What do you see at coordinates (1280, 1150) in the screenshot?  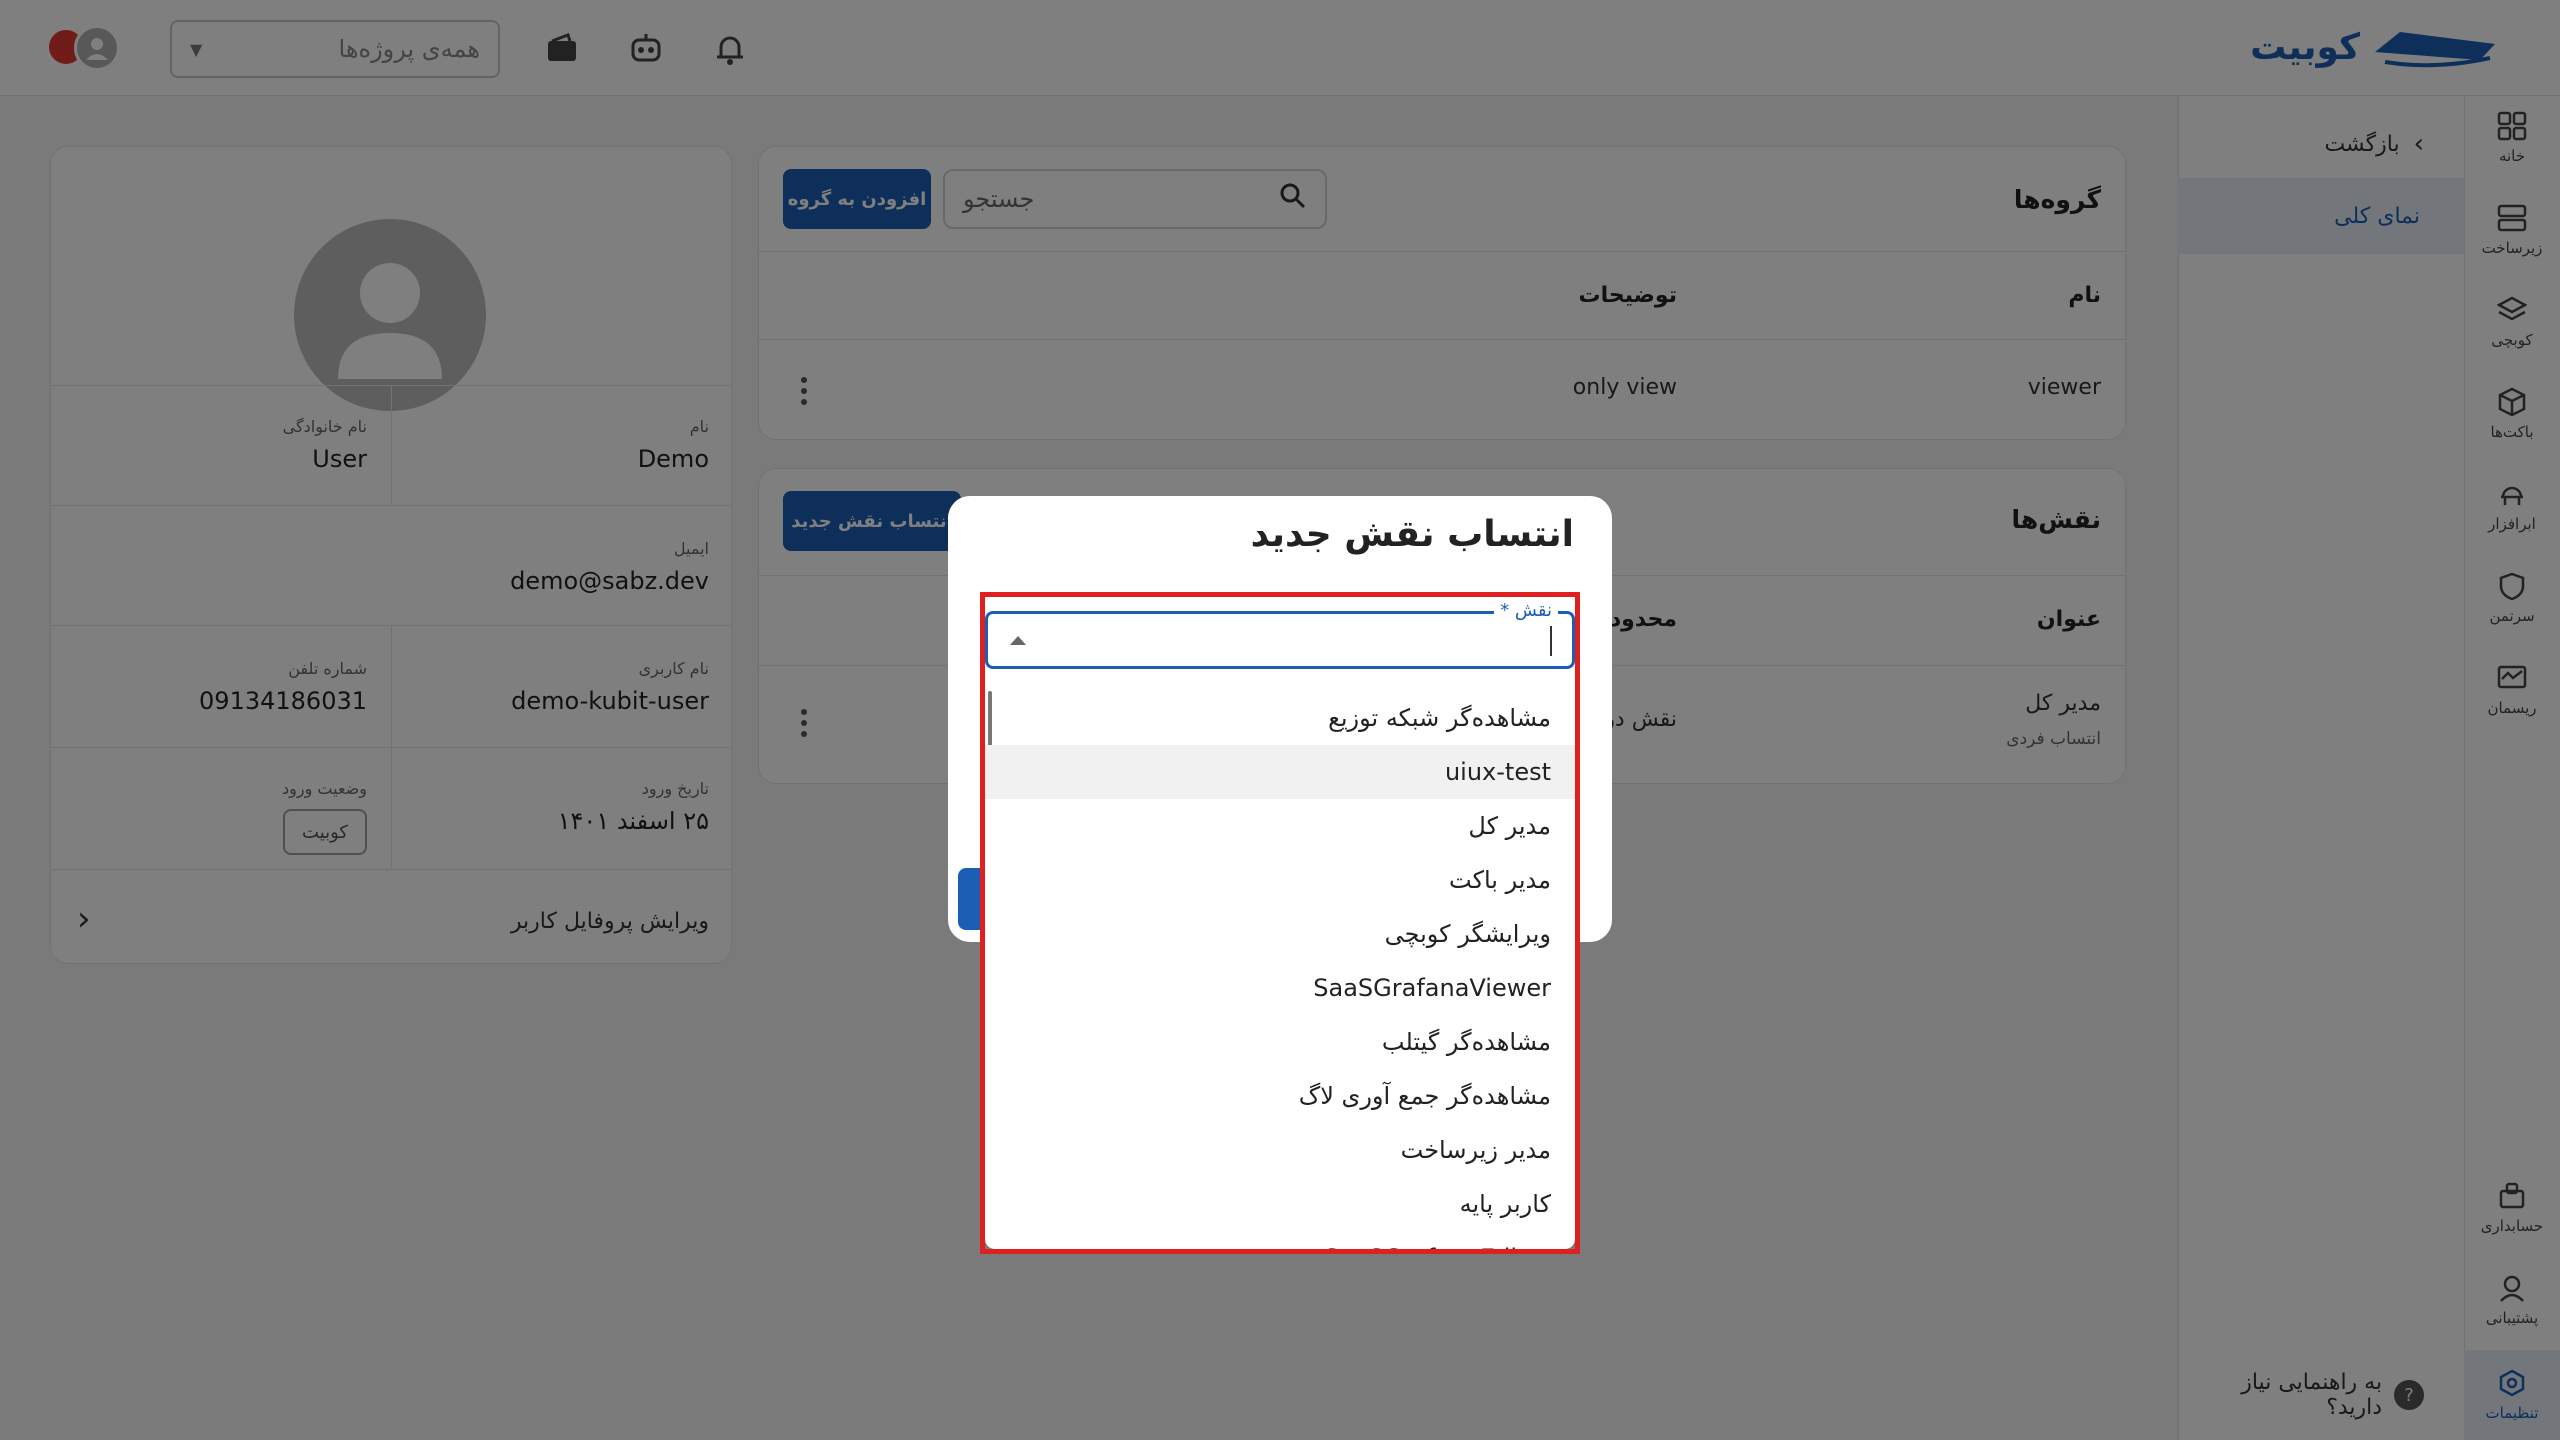 I see `role-option: مدیر زیرساخت` at bounding box center [1280, 1150].